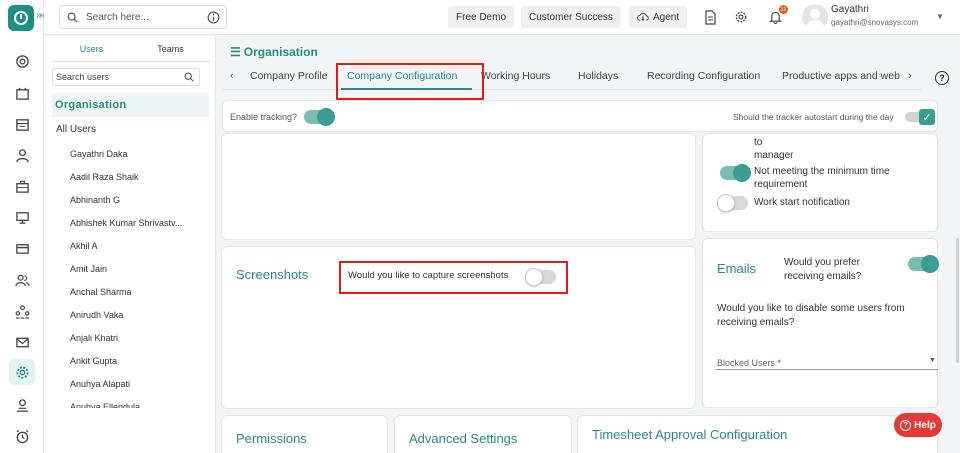 The width and height of the screenshot is (960, 453). Describe the element at coordinates (463, 438) in the screenshot. I see `advanced-settings-title: Advanced Settings` at that location.